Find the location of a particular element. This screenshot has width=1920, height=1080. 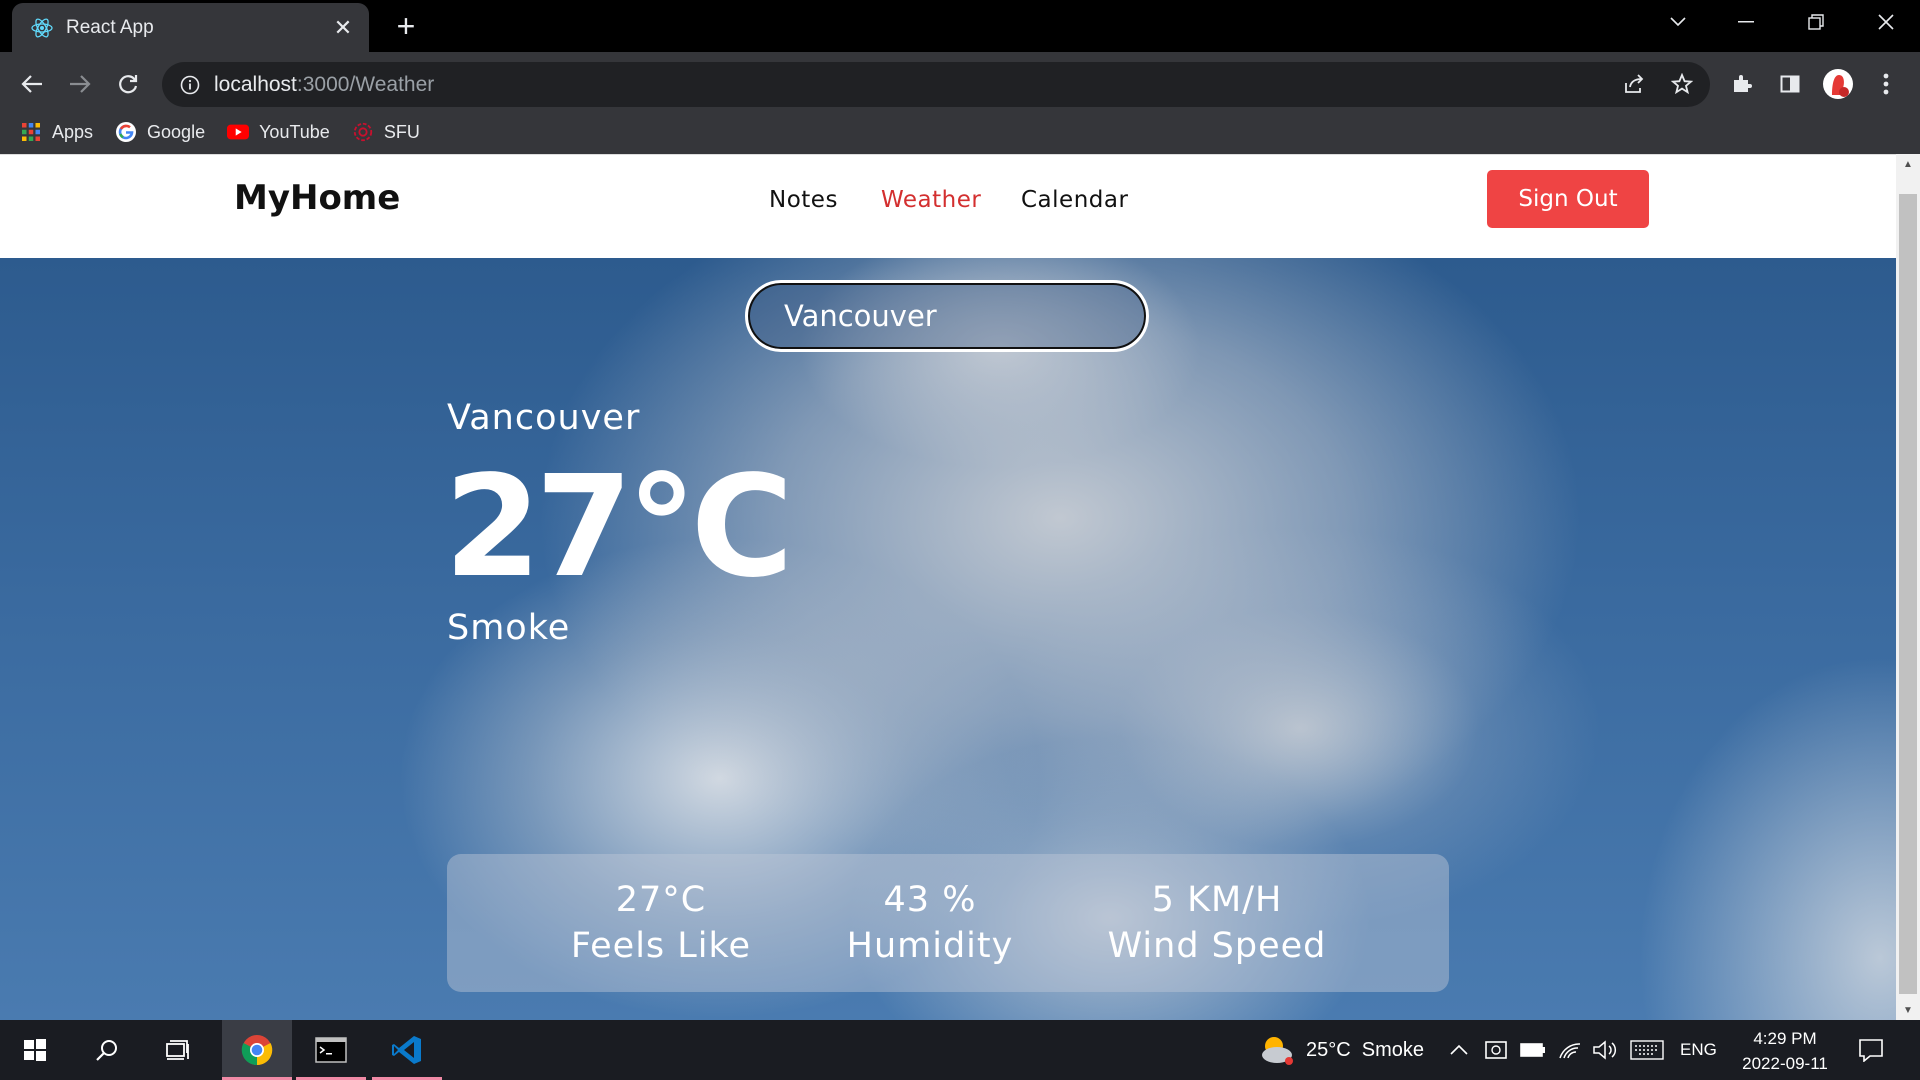

google-icon is located at coordinates (126, 132).